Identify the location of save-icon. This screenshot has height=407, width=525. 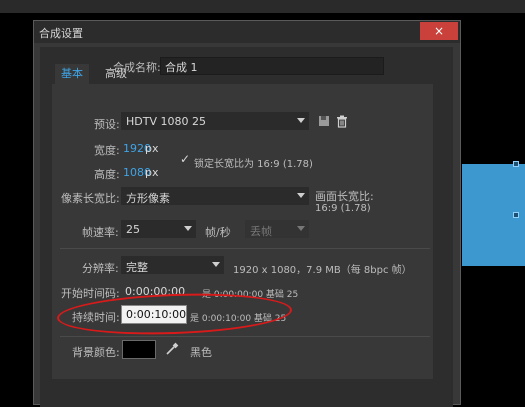
(324, 122).